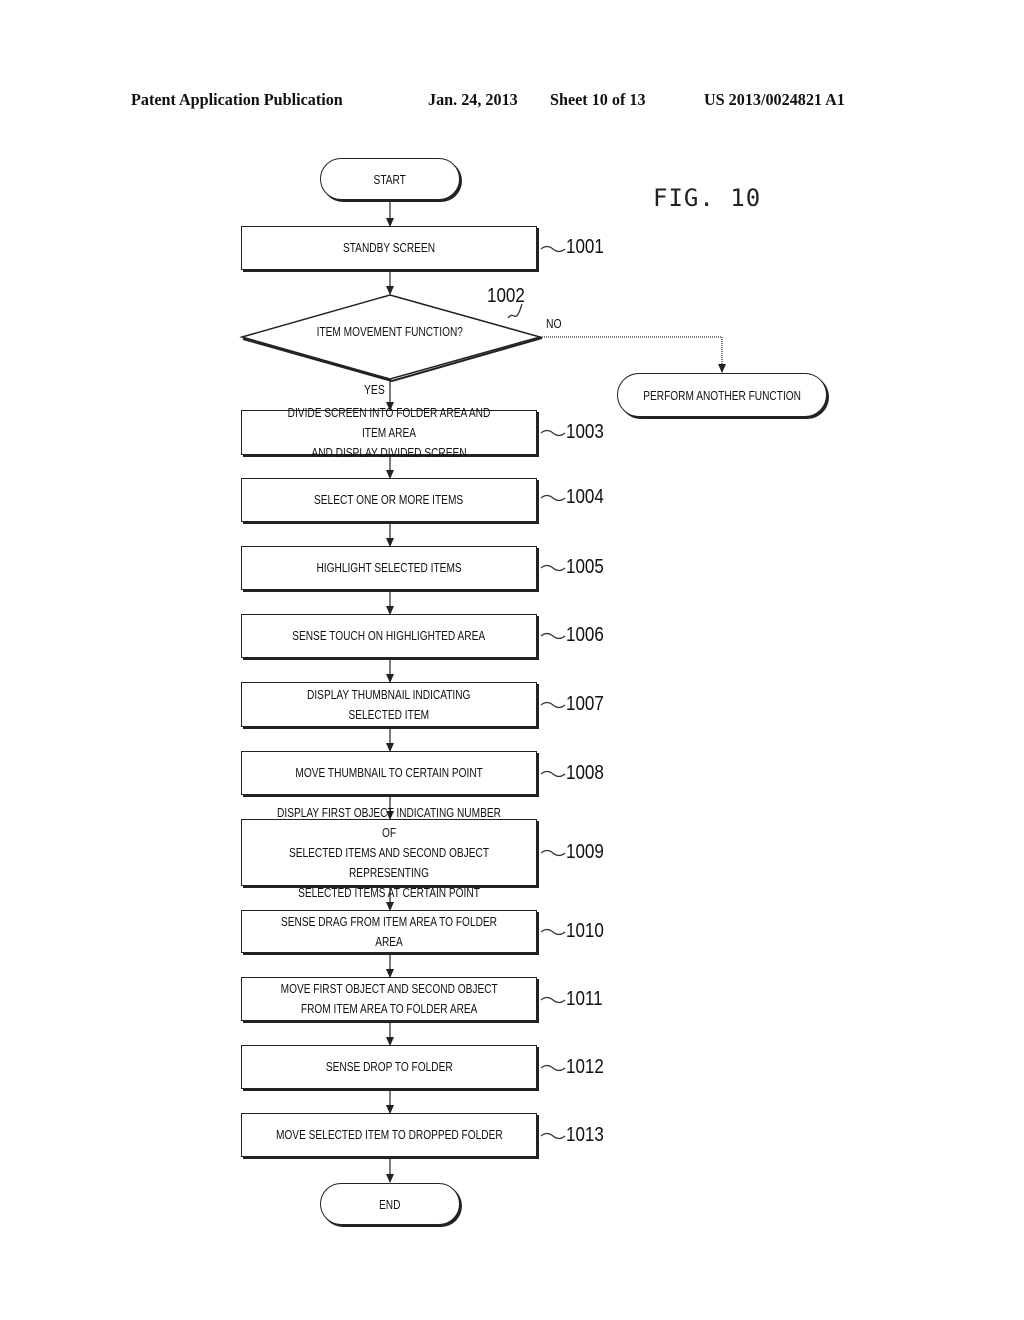 The image size is (1024, 1320). Describe the element at coordinates (585, 931) in the screenshot. I see `step-ref-1010: 1010` at that location.